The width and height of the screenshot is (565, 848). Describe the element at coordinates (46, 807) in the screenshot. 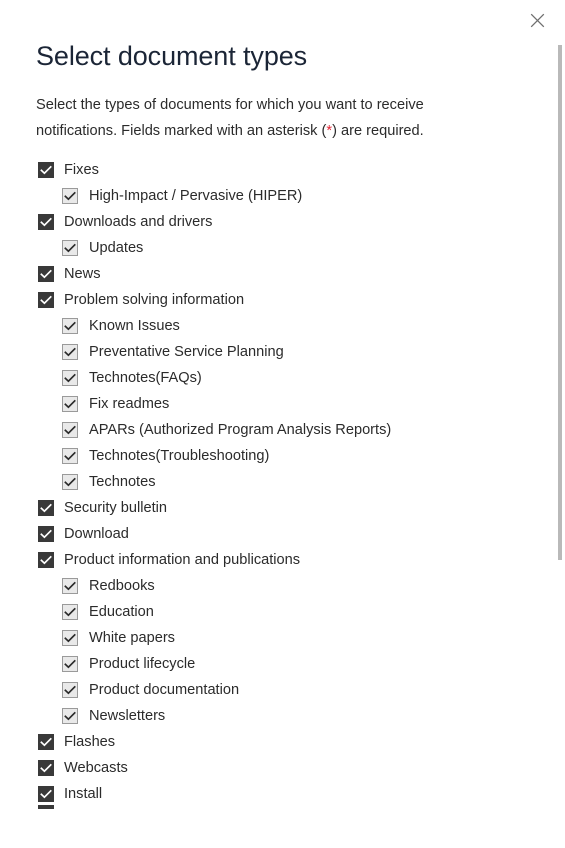

I see `clipped-partial-checkbox` at that location.